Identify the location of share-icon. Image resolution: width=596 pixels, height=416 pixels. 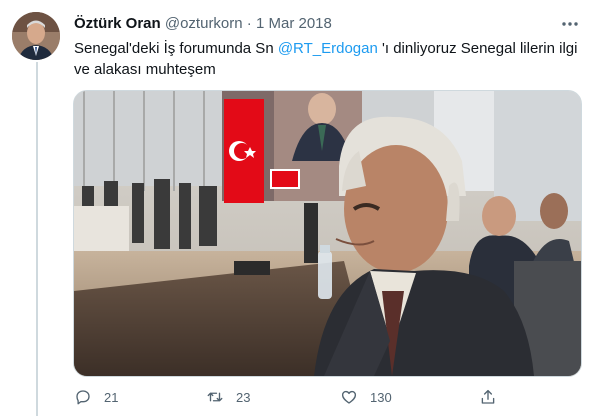
(488, 396).